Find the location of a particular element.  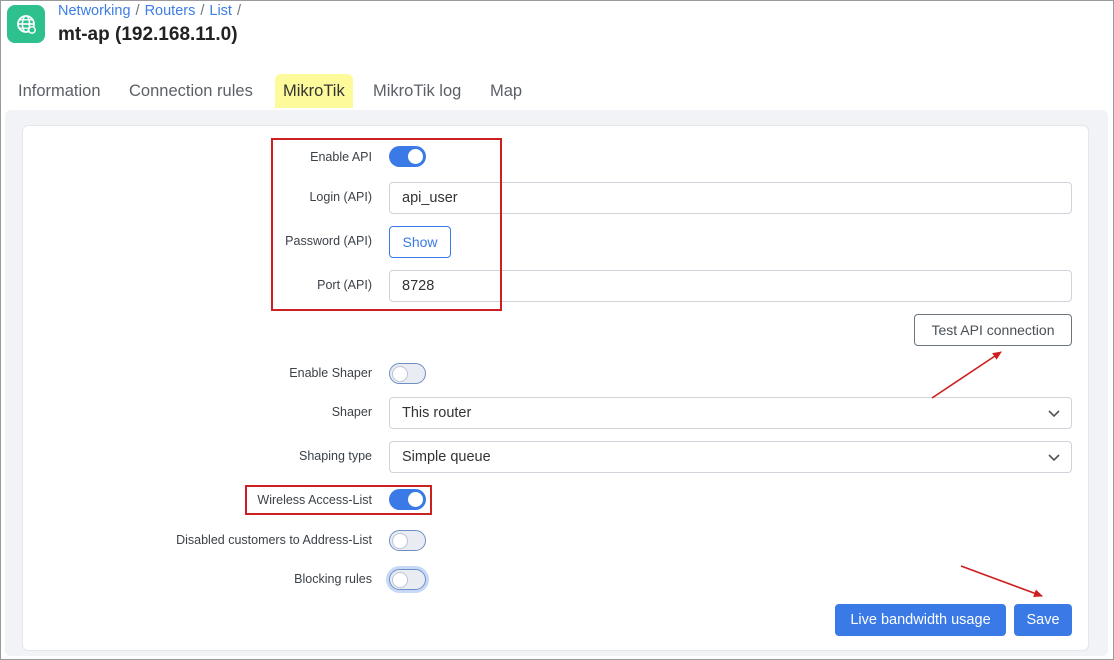

tab-connection-rules: Connection rules is located at coordinates (191, 91).